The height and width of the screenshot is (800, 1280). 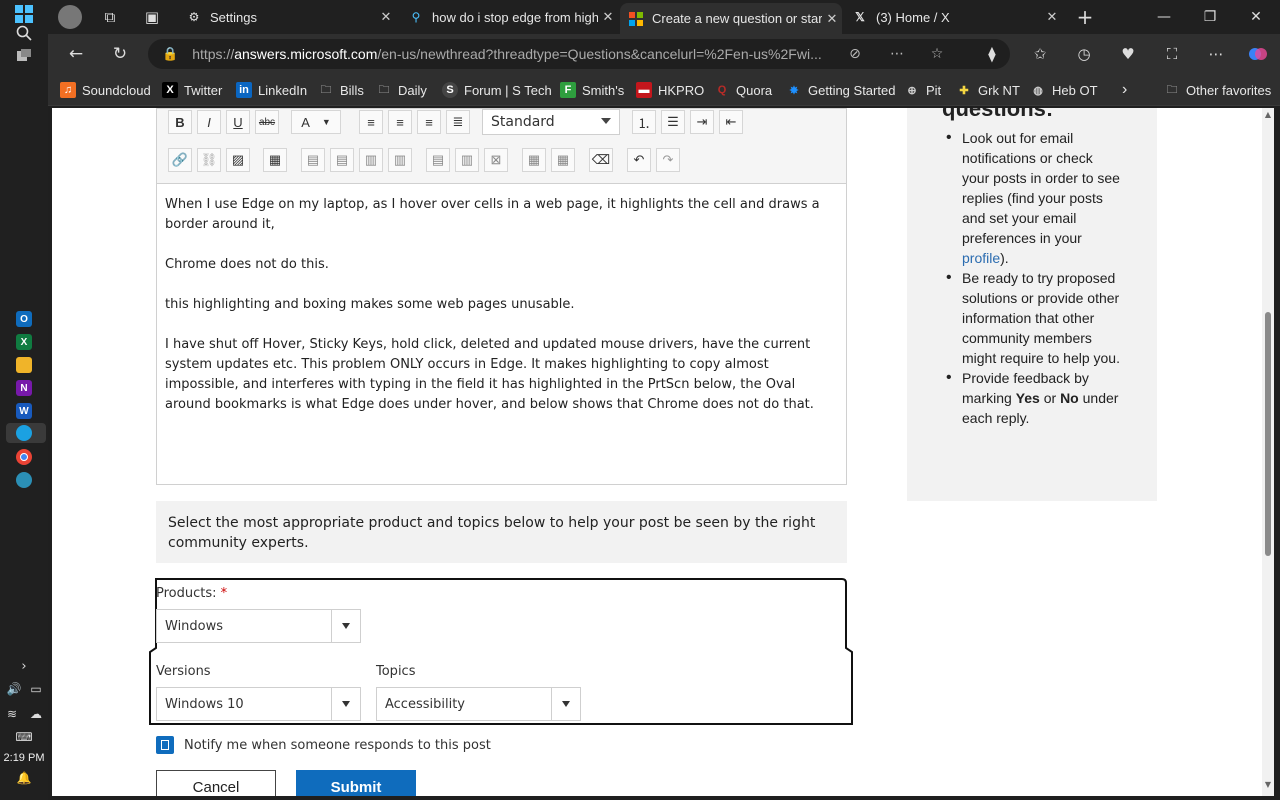 What do you see at coordinates (1040, 54) in the screenshot?
I see `favorites-icon: ✩` at bounding box center [1040, 54].